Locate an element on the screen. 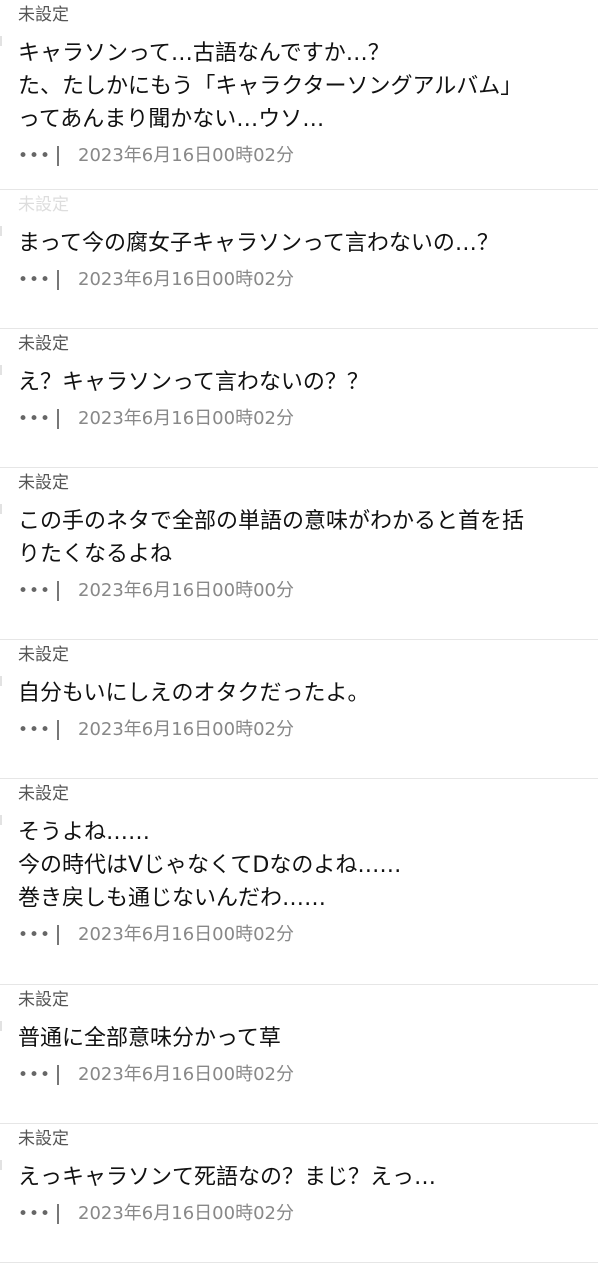 Image resolution: width=598 pixels, height=1270 pixels. comment-text: この手のネタで全部の単語の意味がわかると首を括 りたくなるよね is located at coordinates (271, 538).